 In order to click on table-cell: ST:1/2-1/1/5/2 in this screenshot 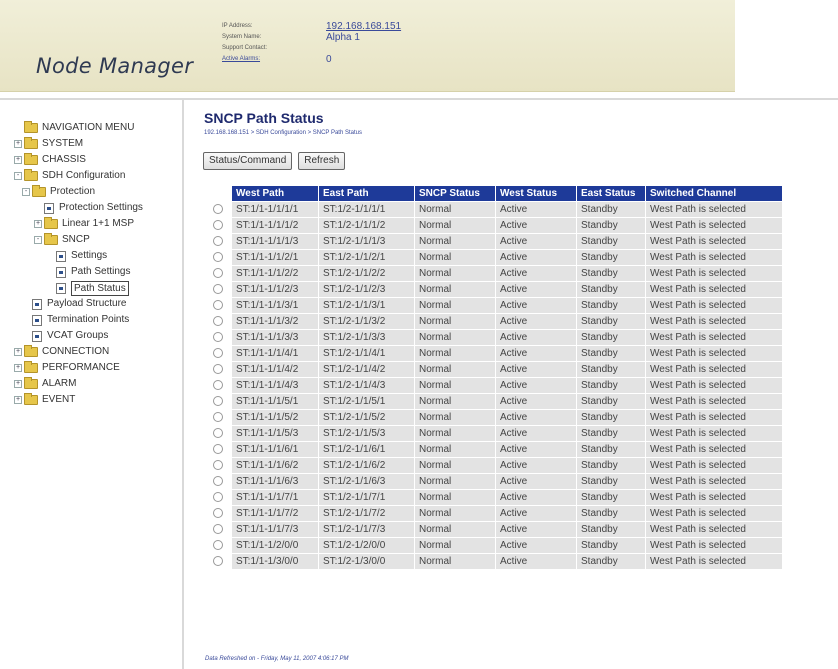, I will do `click(366, 417)`.